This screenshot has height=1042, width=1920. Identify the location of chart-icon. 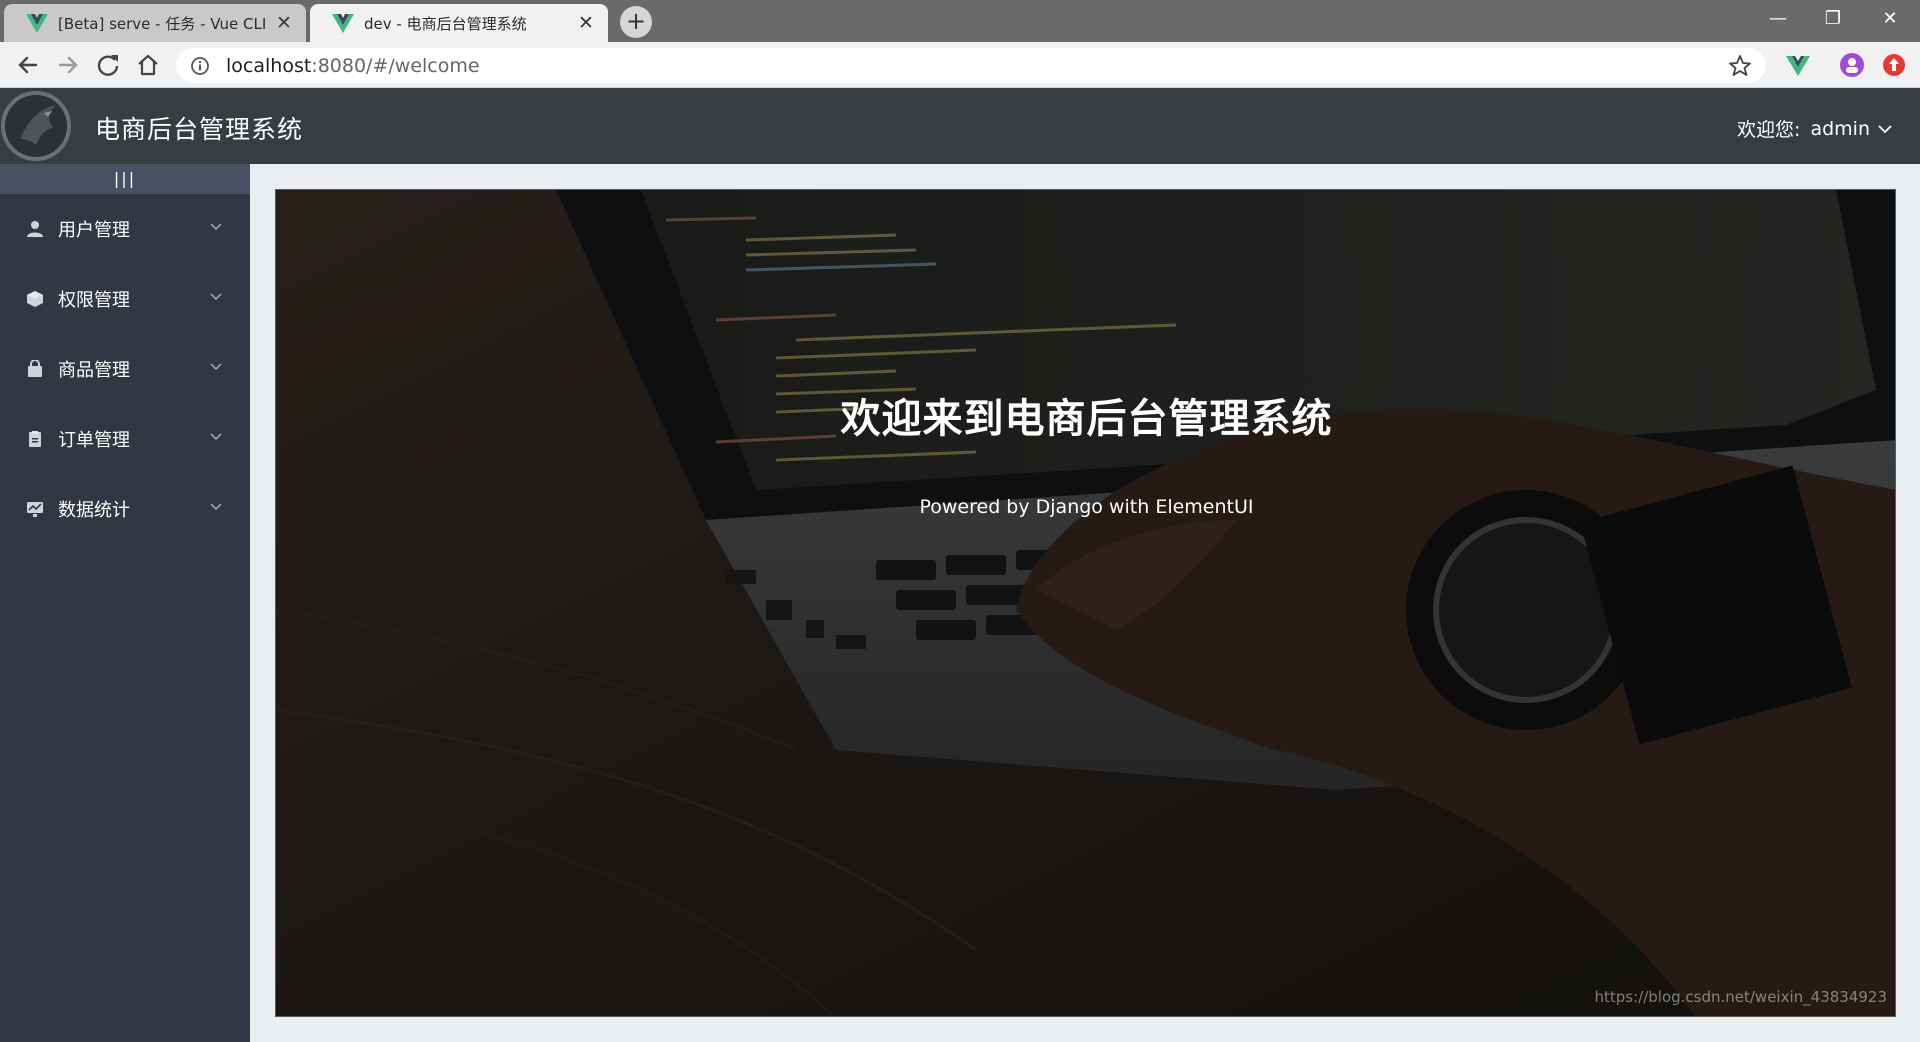
(35, 509).